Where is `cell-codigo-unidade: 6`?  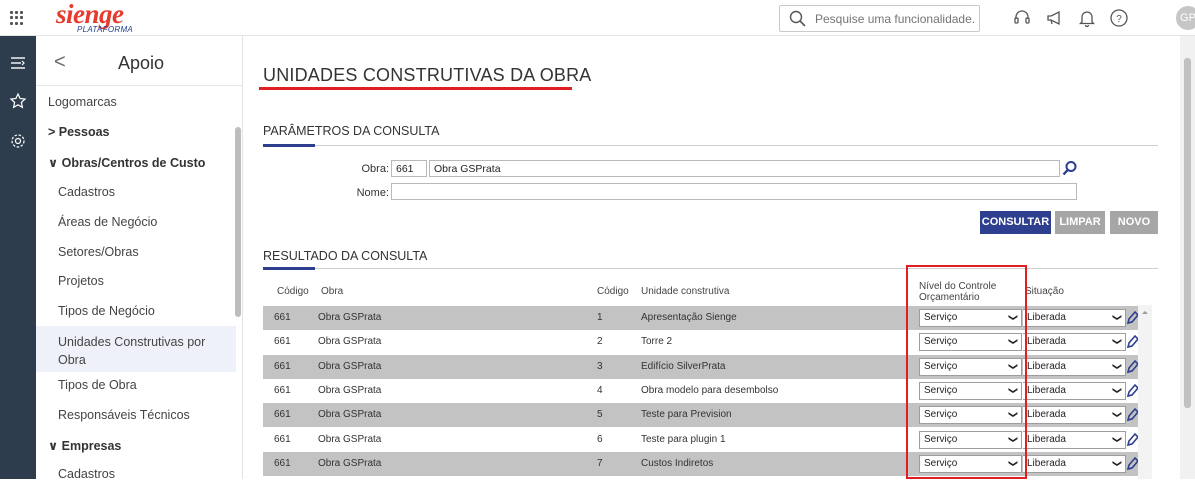
cell-codigo-unidade: 6 is located at coordinates (600, 439).